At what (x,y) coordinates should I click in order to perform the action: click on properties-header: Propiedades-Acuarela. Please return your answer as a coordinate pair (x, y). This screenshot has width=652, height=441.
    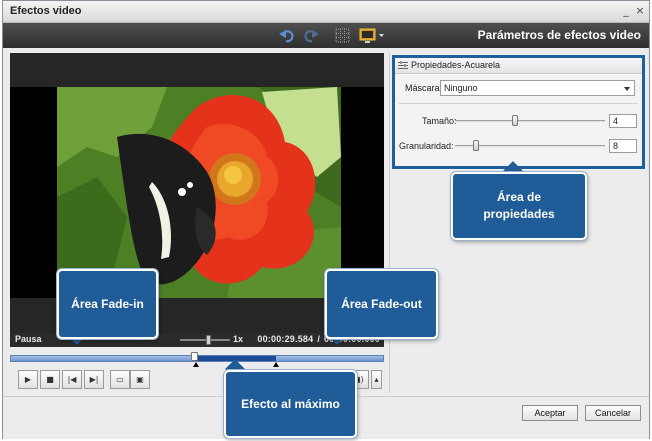
    Looking at the image, I should click on (518, 66).